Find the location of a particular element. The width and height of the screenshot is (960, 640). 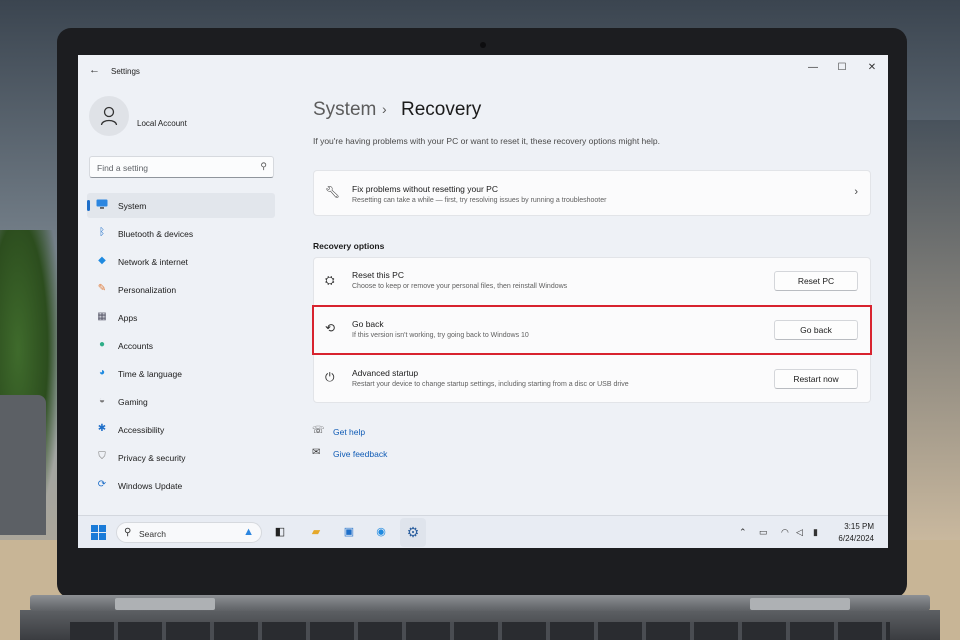

battery-icon: ▮ is located at coordinates (815, 532).